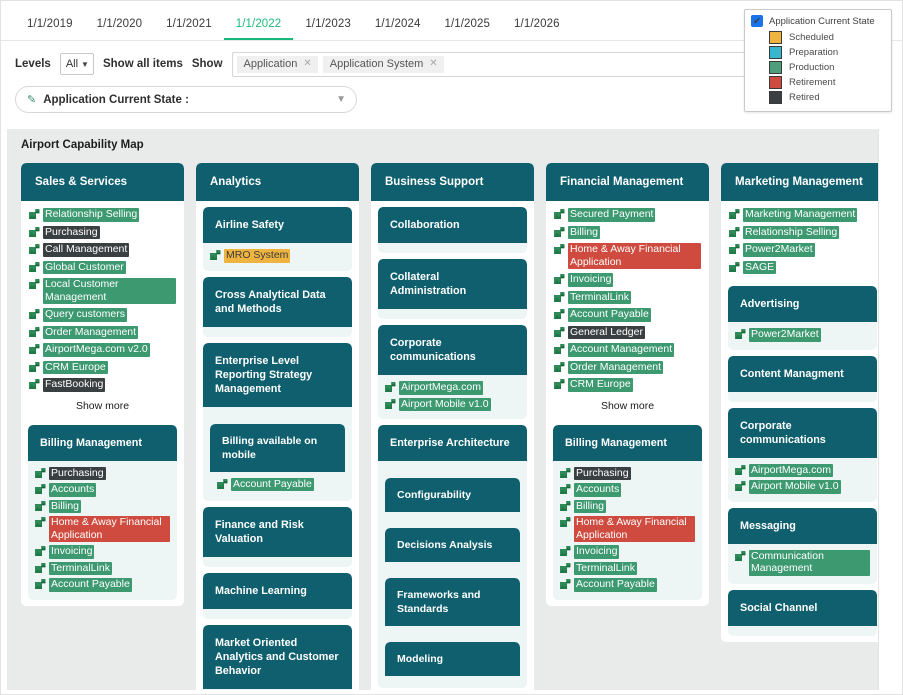  What do you see at coordinates (627, 350) in the screenshot?
I see `application-item: Account Management` at bounding box center [627, 350].